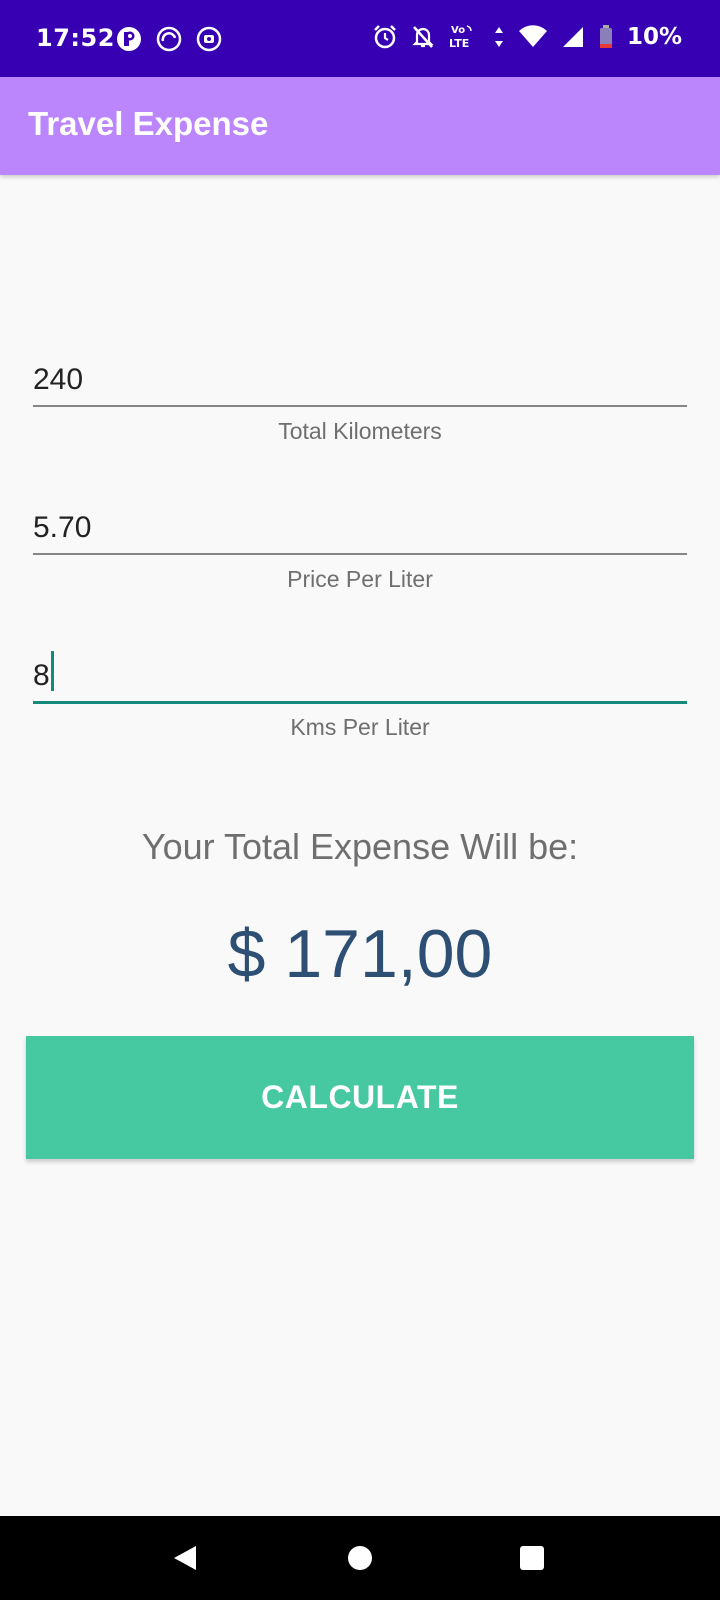  Describe the element at coordinates (360, 846) in the screenshot. I see `expense-heading: Your Total Expense Will be:` at that location.